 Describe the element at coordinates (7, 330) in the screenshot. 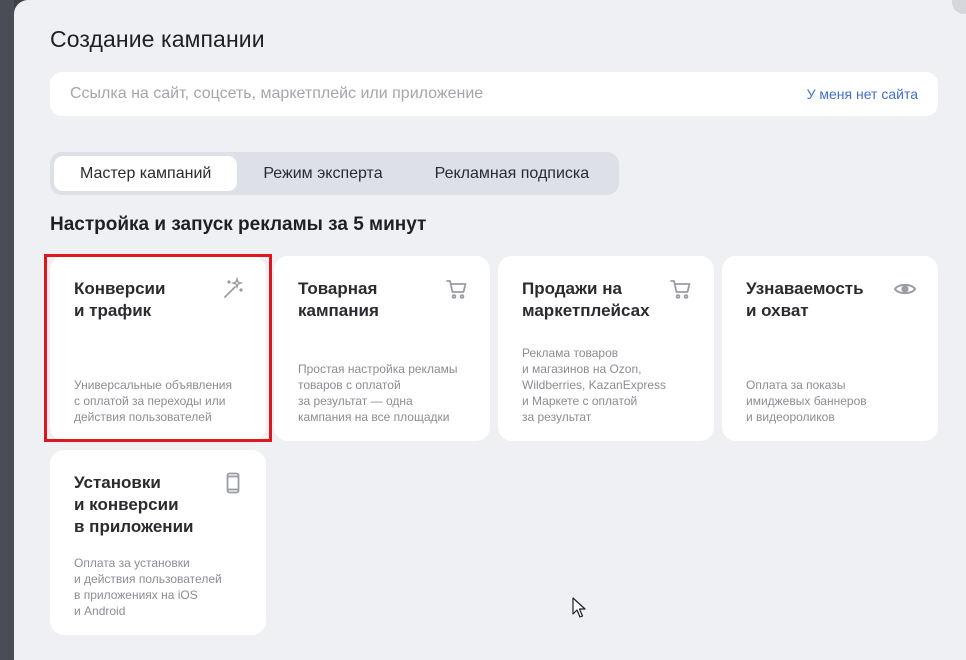

I see `page-backdrop` at that location.